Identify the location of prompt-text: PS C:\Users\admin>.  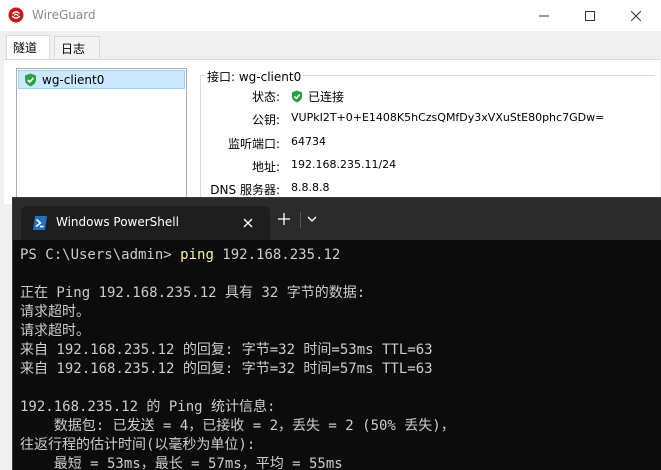
(100, 255).